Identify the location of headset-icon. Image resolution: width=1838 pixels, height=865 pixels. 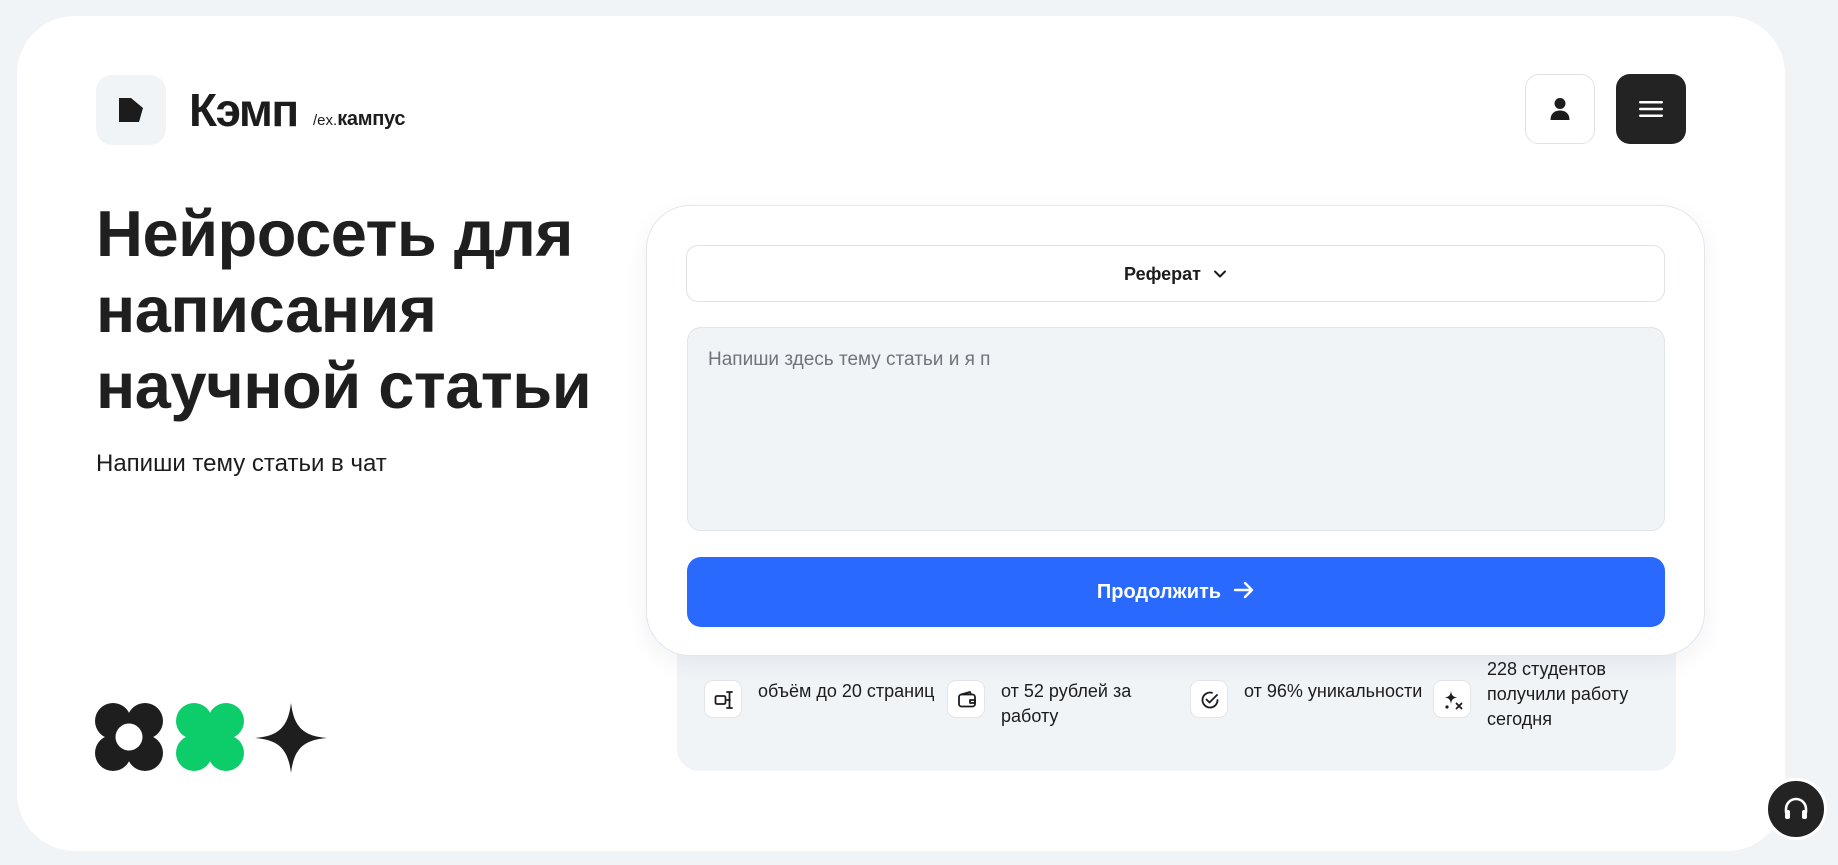
(1796, 808).